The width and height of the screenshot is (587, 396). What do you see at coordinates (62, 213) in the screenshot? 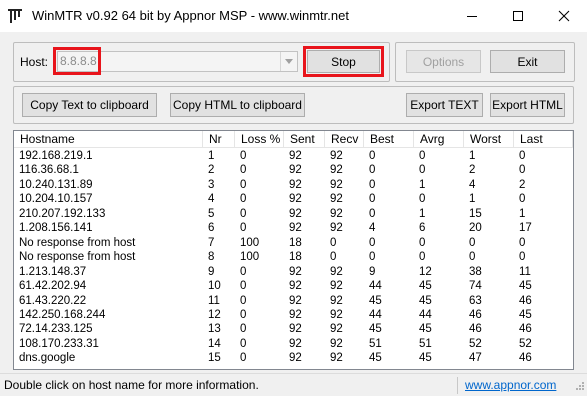
I see `cell-hostname: 210.207.192.133` at bounding box center [62, 213].